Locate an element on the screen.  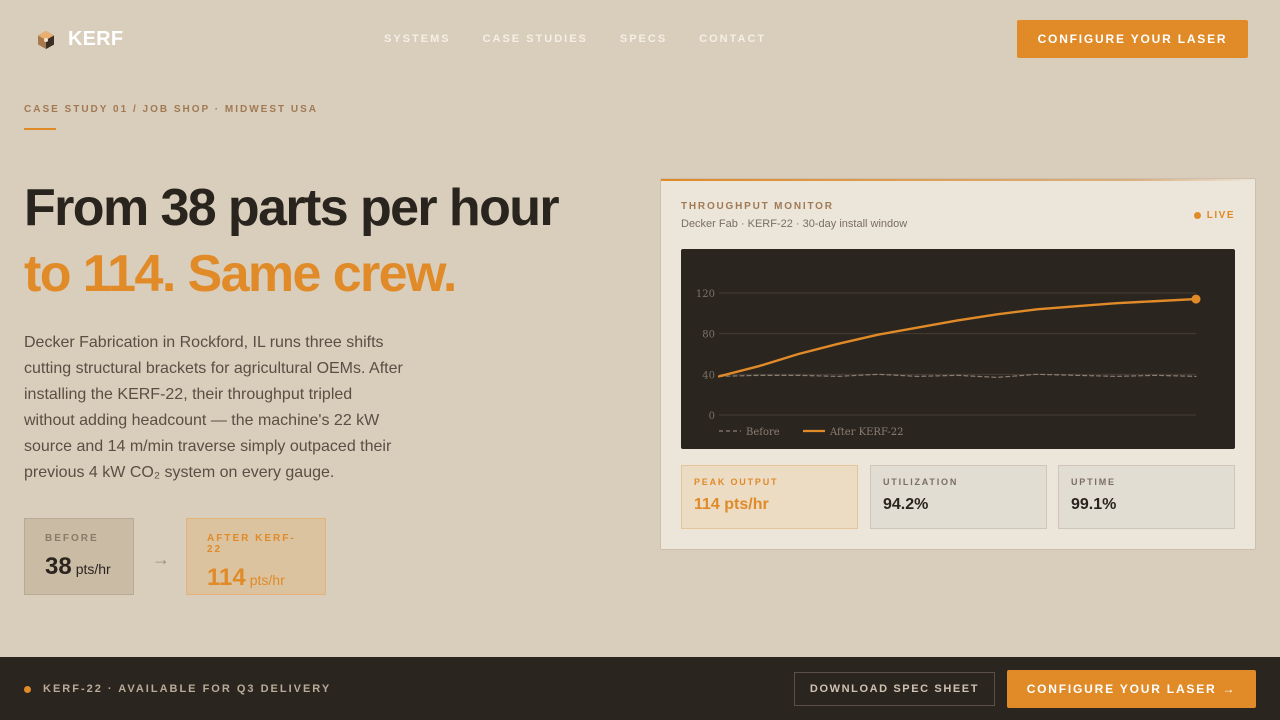
y-tick-label: 0 is located at coordinates (712, 416).